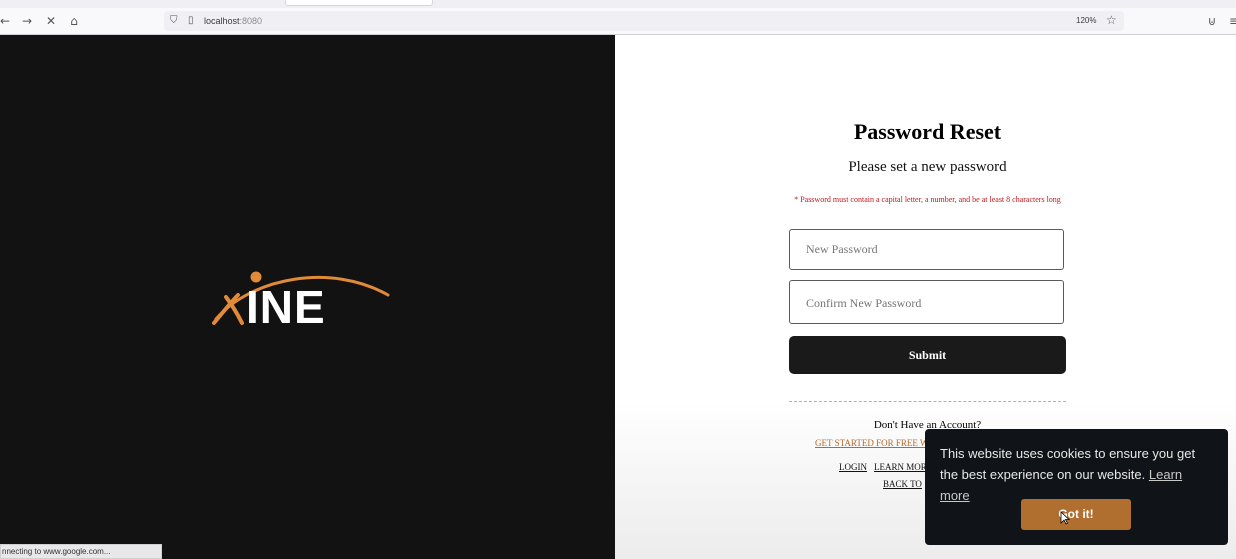 This screenshot has height=559, width=1236. What do you see at coordinates (1065, 518) in the screenshot?
I see `mouse-cursor-icon` at bounding box center [1065, 518].